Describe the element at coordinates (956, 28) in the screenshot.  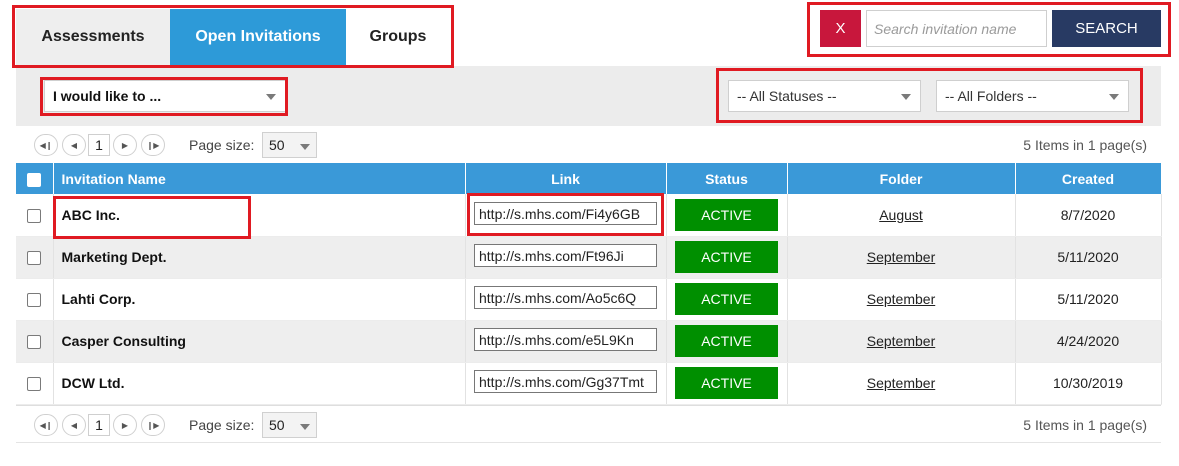
I see `search-input` at that location.